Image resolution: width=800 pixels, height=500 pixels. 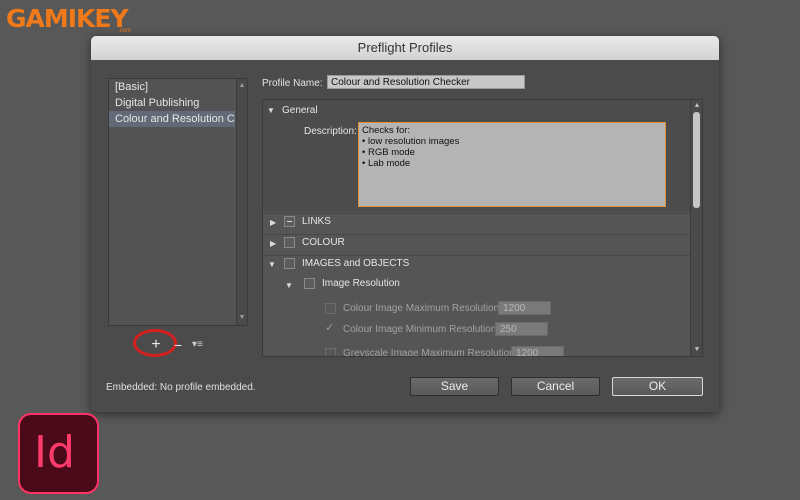 I want to click on remove-profile-button: −, so click(x=180, y=345).